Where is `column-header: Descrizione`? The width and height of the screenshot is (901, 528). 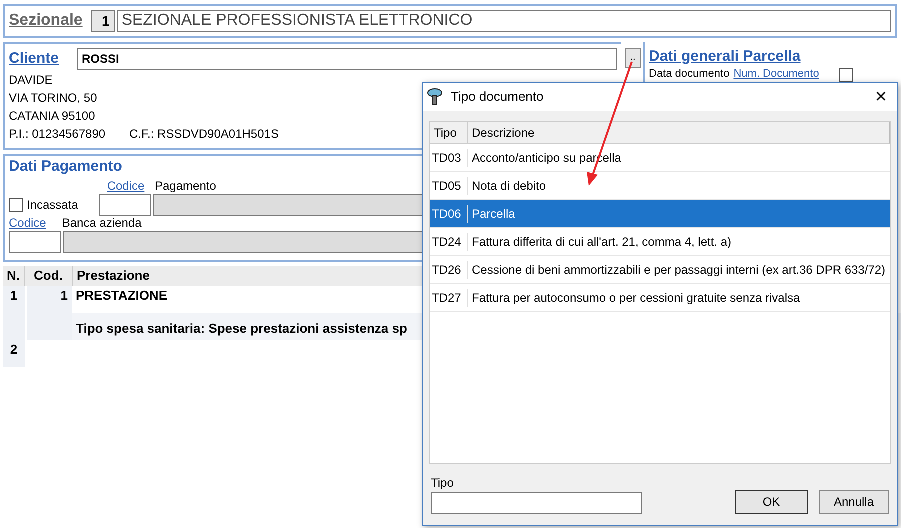 column-header: Descrizione is located at coordinates (503, 133).